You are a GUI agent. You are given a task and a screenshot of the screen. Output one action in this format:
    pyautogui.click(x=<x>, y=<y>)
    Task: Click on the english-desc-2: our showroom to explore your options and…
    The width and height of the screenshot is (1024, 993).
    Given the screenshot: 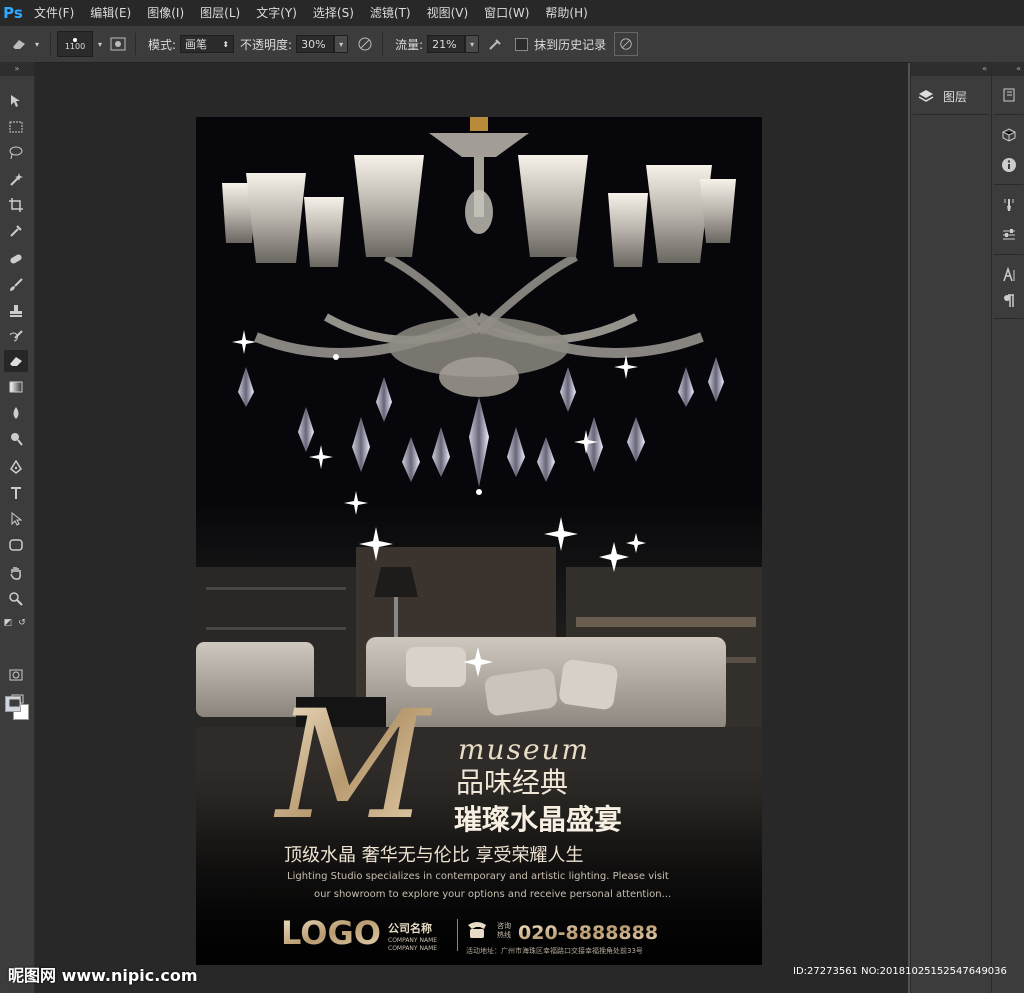 What is the action you would take?
    pyautogui.click(x=492, y=894)
    